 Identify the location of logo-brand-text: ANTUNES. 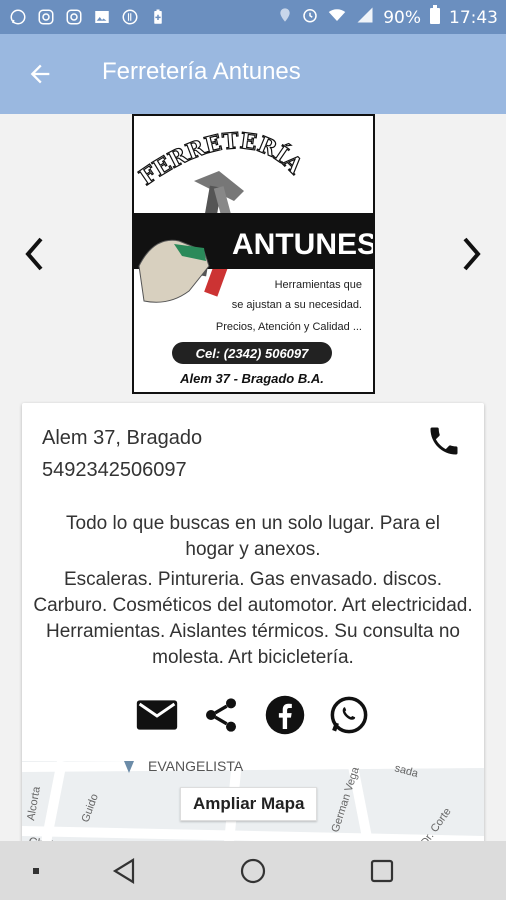
(302, 244).